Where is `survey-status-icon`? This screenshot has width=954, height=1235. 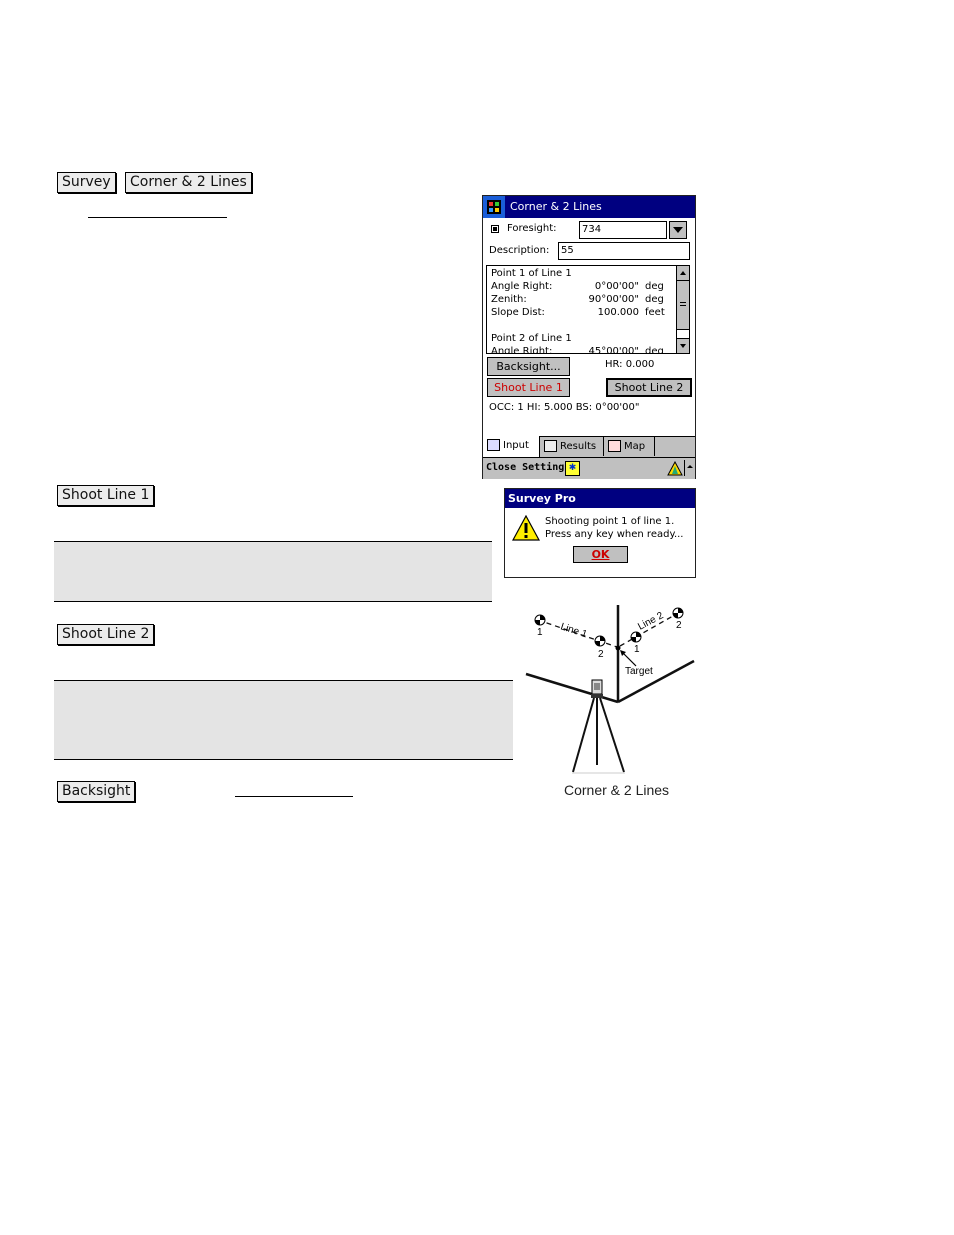
survey-status-icon is located at coordinates (675, 468).